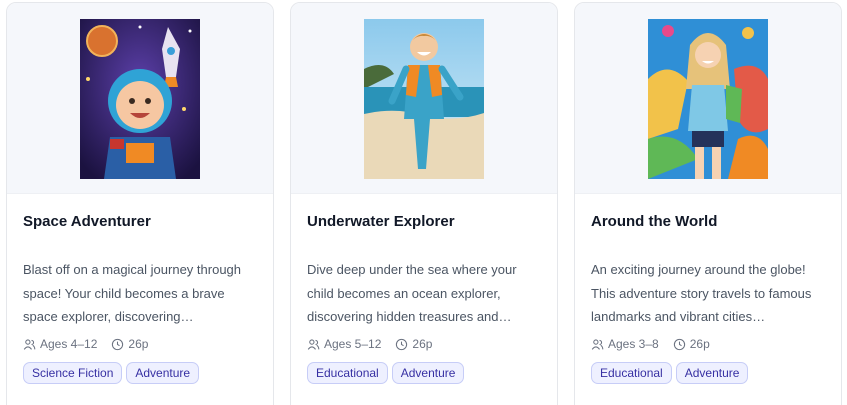 This screenshot has width=847, height=405. I want to click on story-meta: Ages 3–8 26p, so click(708, 344).